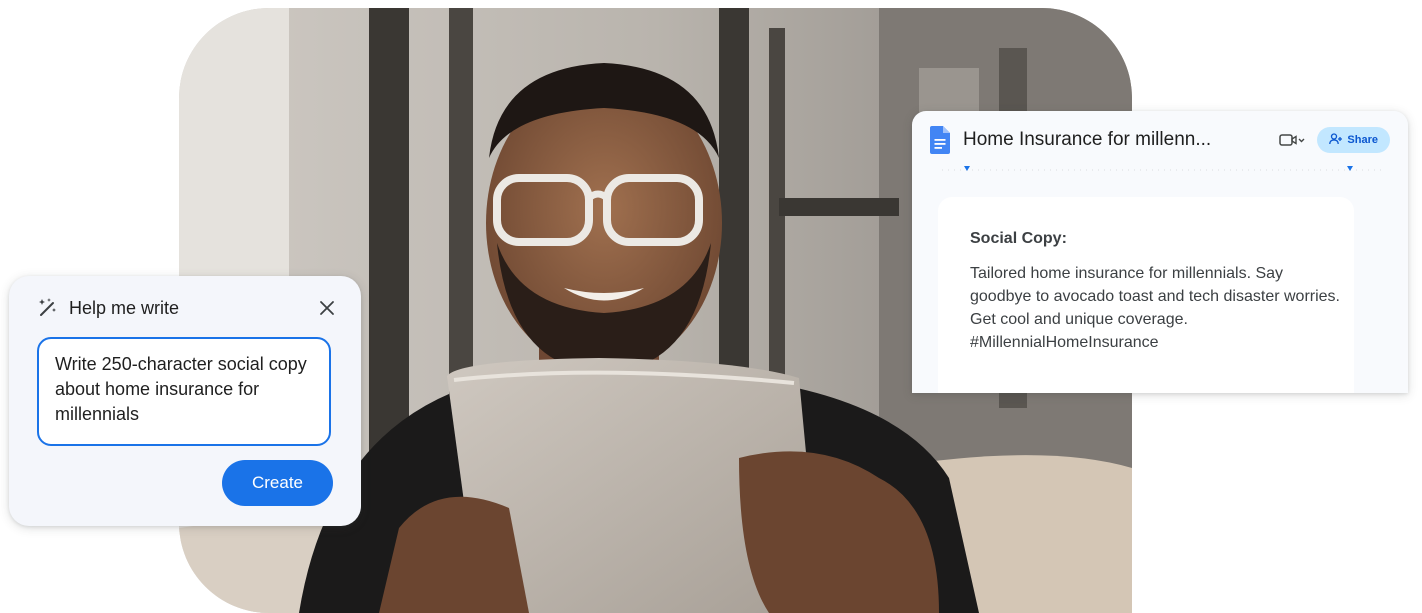 This screenshot has width=1422, height=613. What do you see at coordinates (1336, 140) in the screenshot?
I see `person-add-icon` at bounding box center [1336, 140].